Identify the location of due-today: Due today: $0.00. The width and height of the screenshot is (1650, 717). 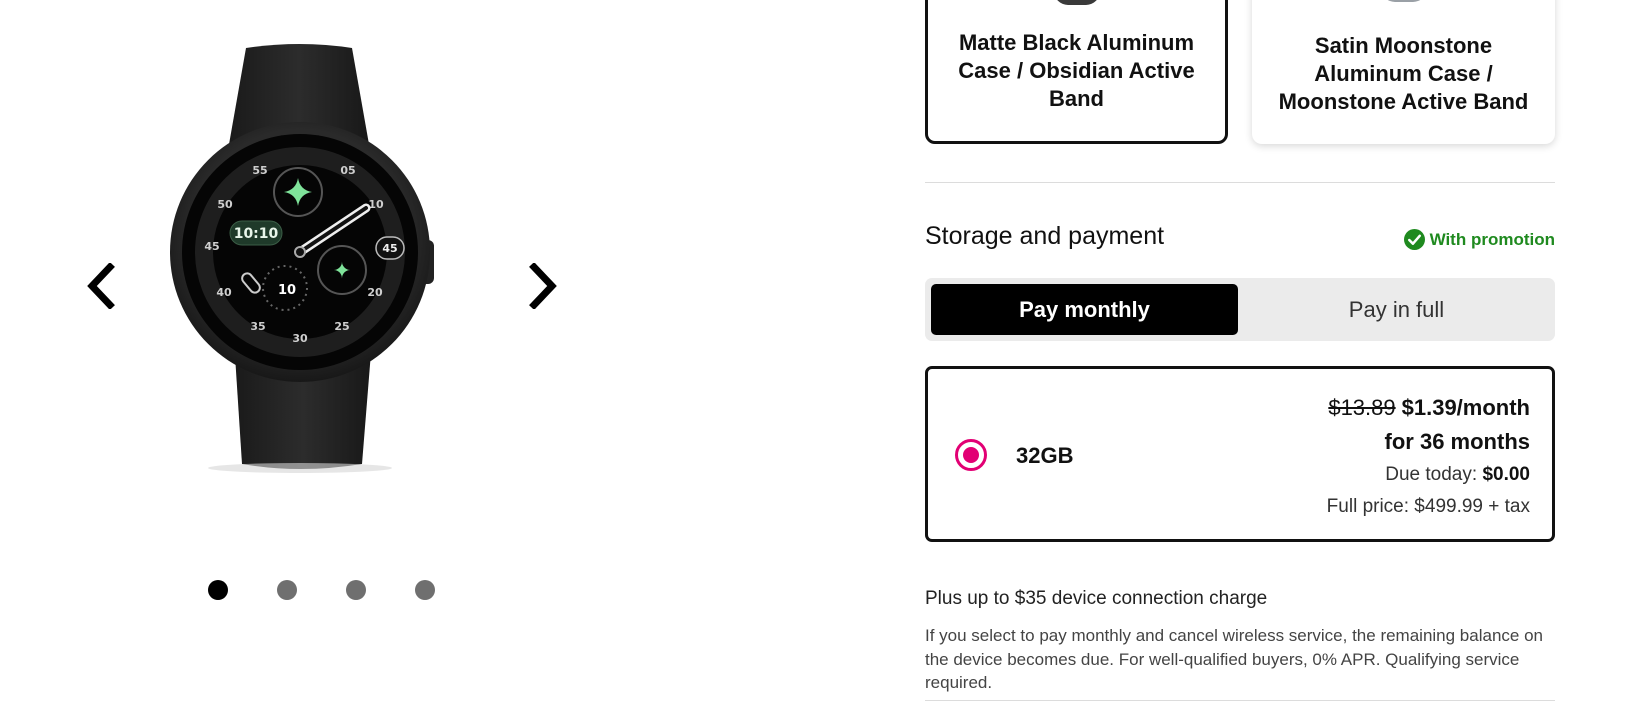
(1428, 475).